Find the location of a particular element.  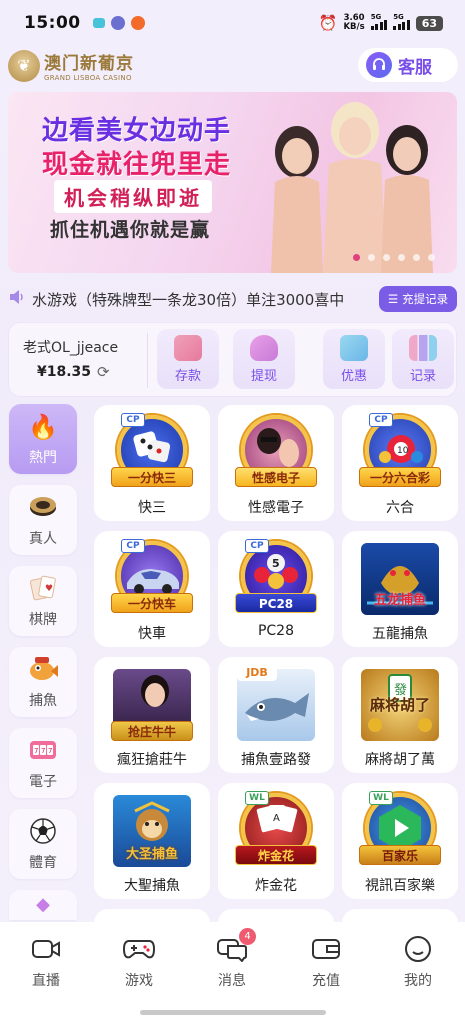

banner-line-2: 现金就往兜里走 is located at coordinates (137, 165).